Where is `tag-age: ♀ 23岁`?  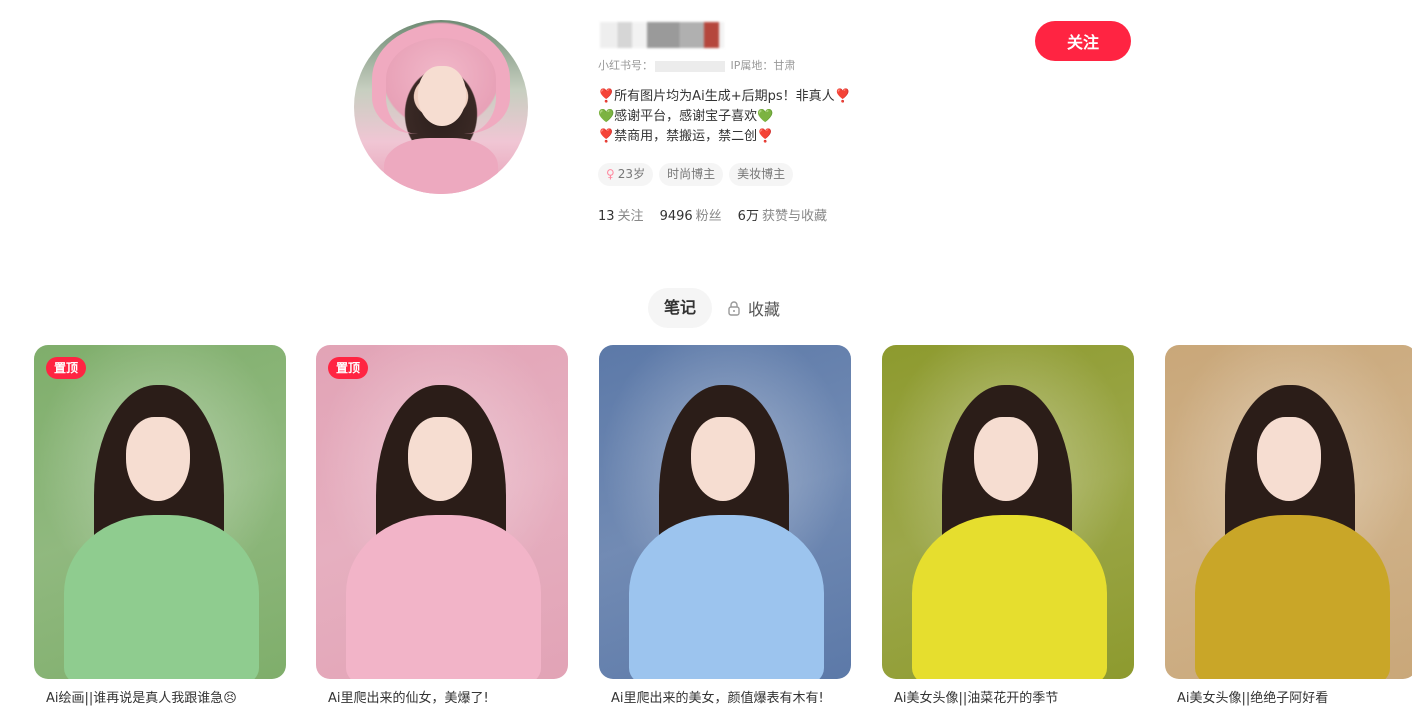
tag-age: ♀ 23岁 is located at coordinates (626, 174).